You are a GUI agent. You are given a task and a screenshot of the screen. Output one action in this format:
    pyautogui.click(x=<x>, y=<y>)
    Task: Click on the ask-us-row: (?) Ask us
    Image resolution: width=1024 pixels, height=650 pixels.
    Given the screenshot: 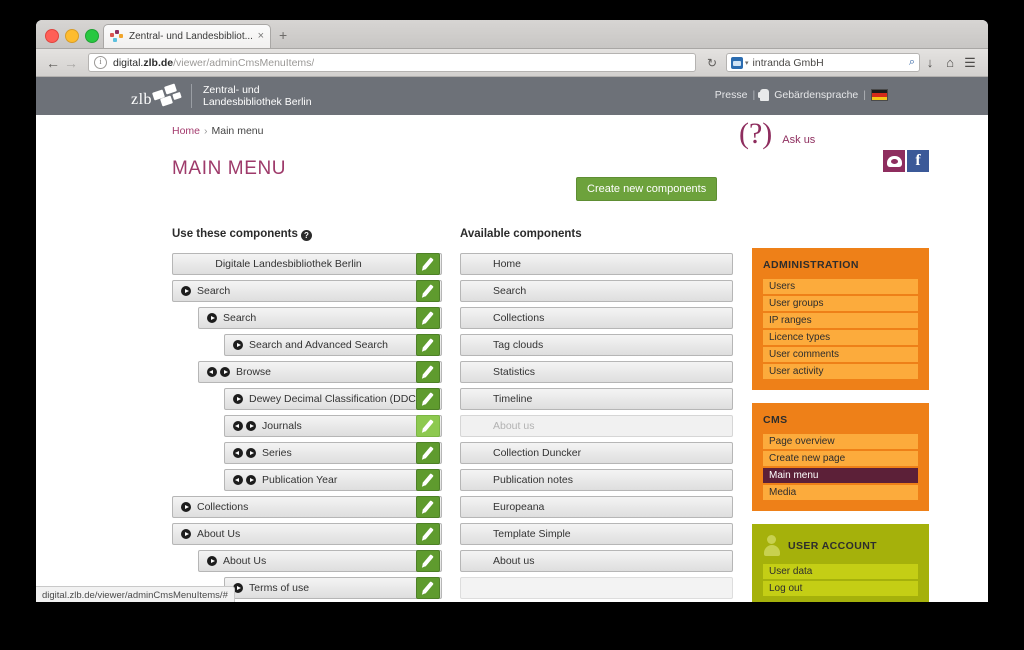 What is the action you would take?
    pyautogui.click(x=834, y=134)
    